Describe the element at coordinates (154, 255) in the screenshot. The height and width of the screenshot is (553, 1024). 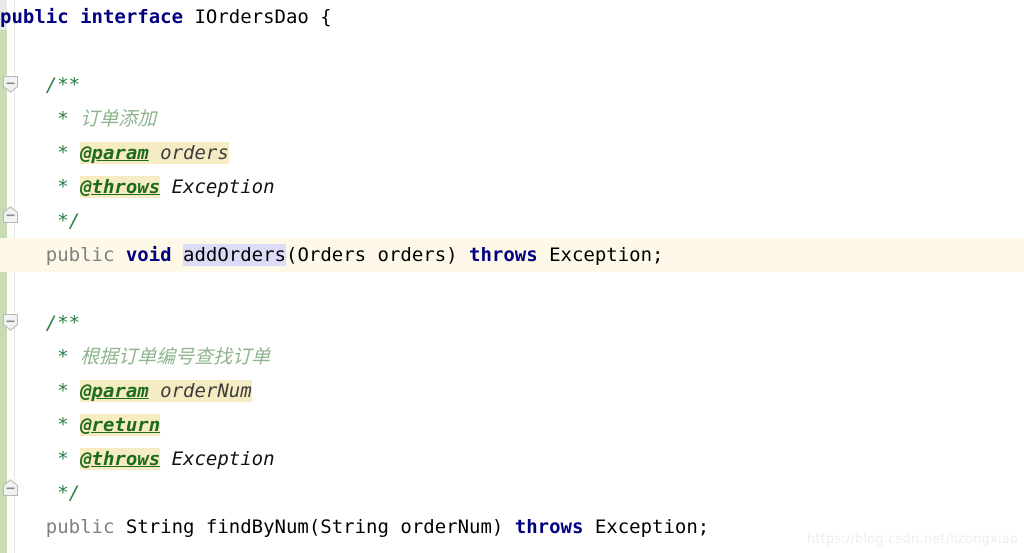
I see `keyword-token: void` at that location.